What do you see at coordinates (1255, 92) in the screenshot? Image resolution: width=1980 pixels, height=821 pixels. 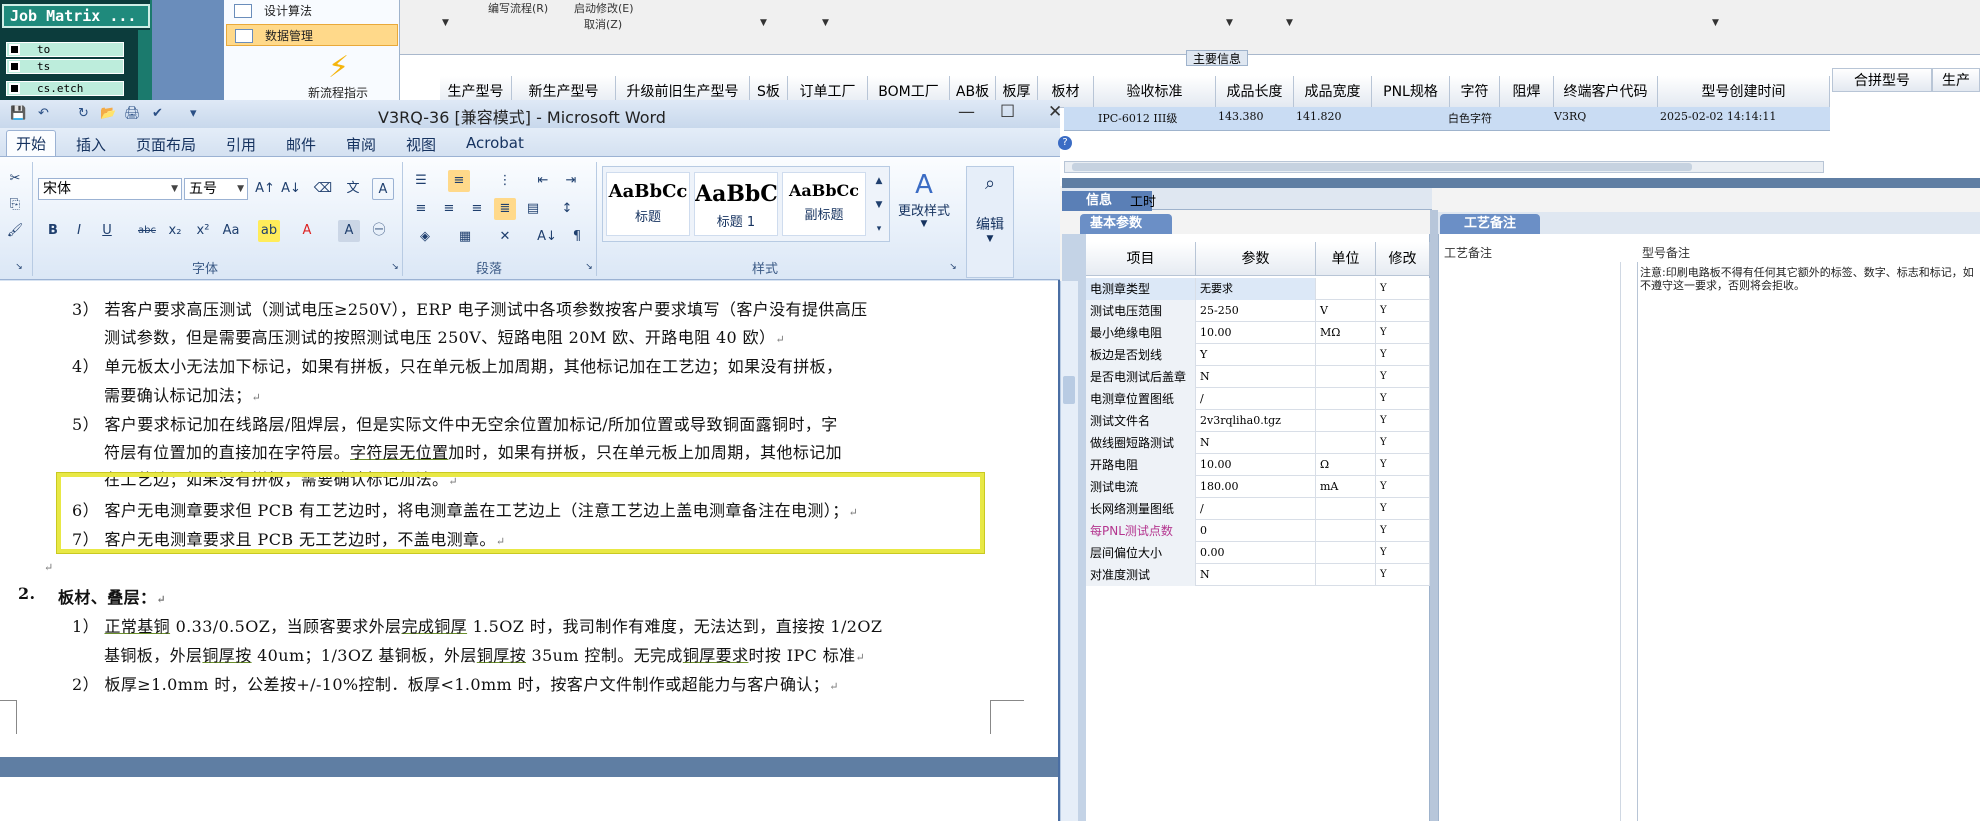 I see `grid-header: 成品长度` at bounding box center [1255, 92].